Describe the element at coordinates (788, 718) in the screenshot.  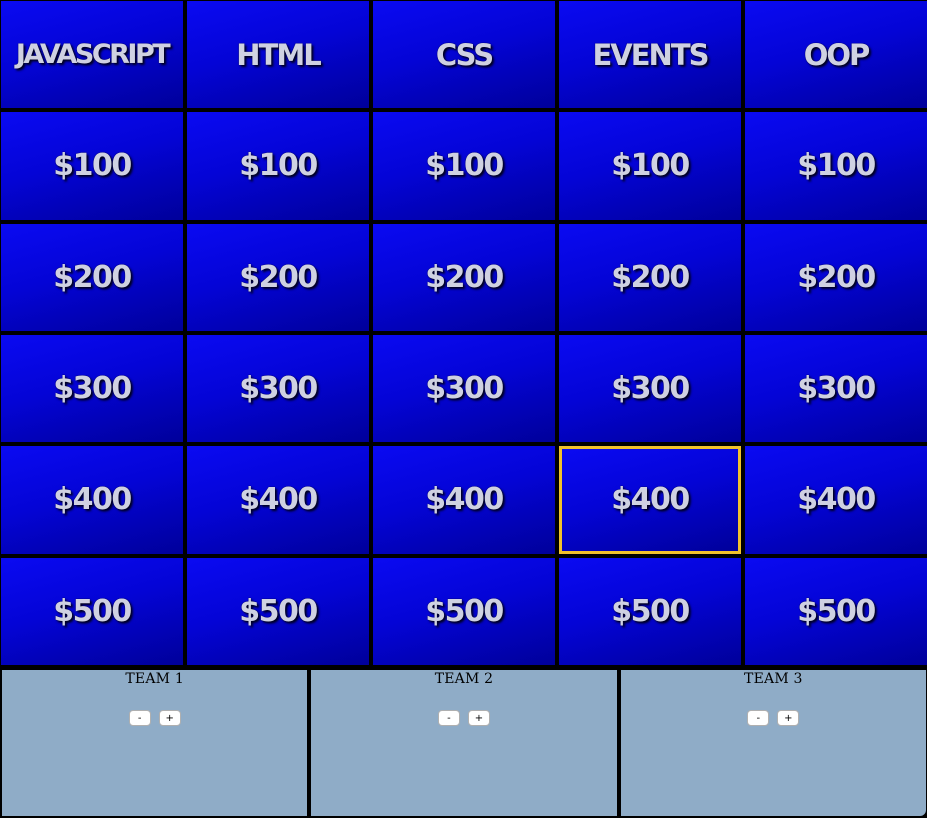
I see `team-3-plus-button: +` at that location.